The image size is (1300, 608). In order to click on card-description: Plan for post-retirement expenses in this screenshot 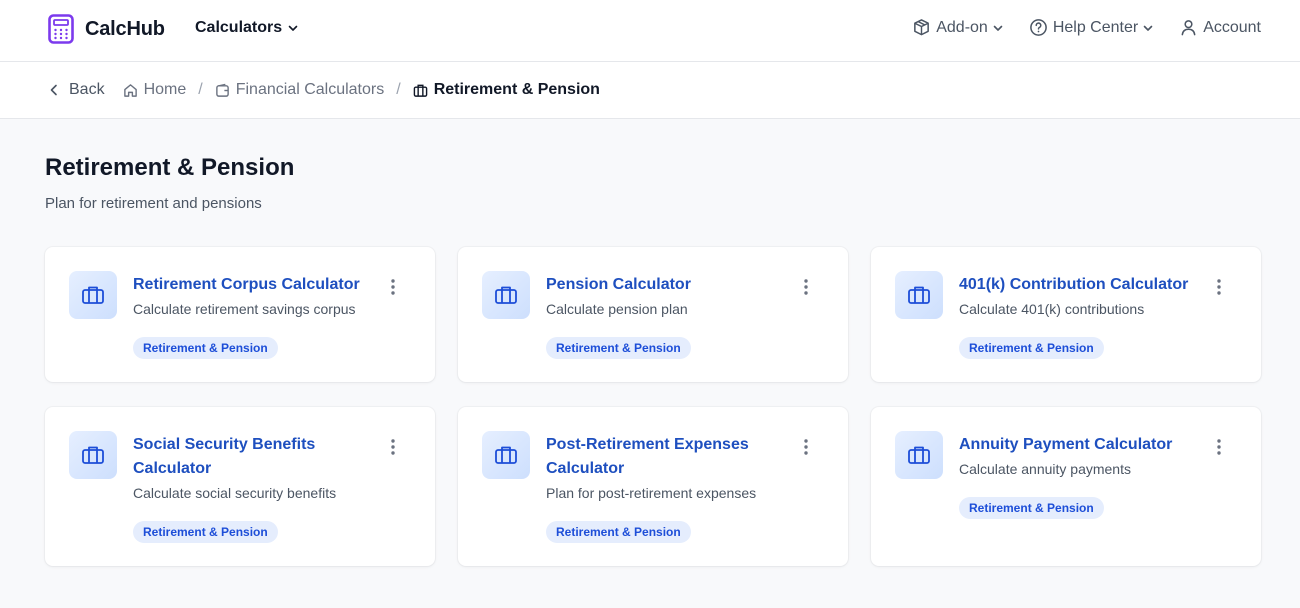, I will do `click(651, 493)`.